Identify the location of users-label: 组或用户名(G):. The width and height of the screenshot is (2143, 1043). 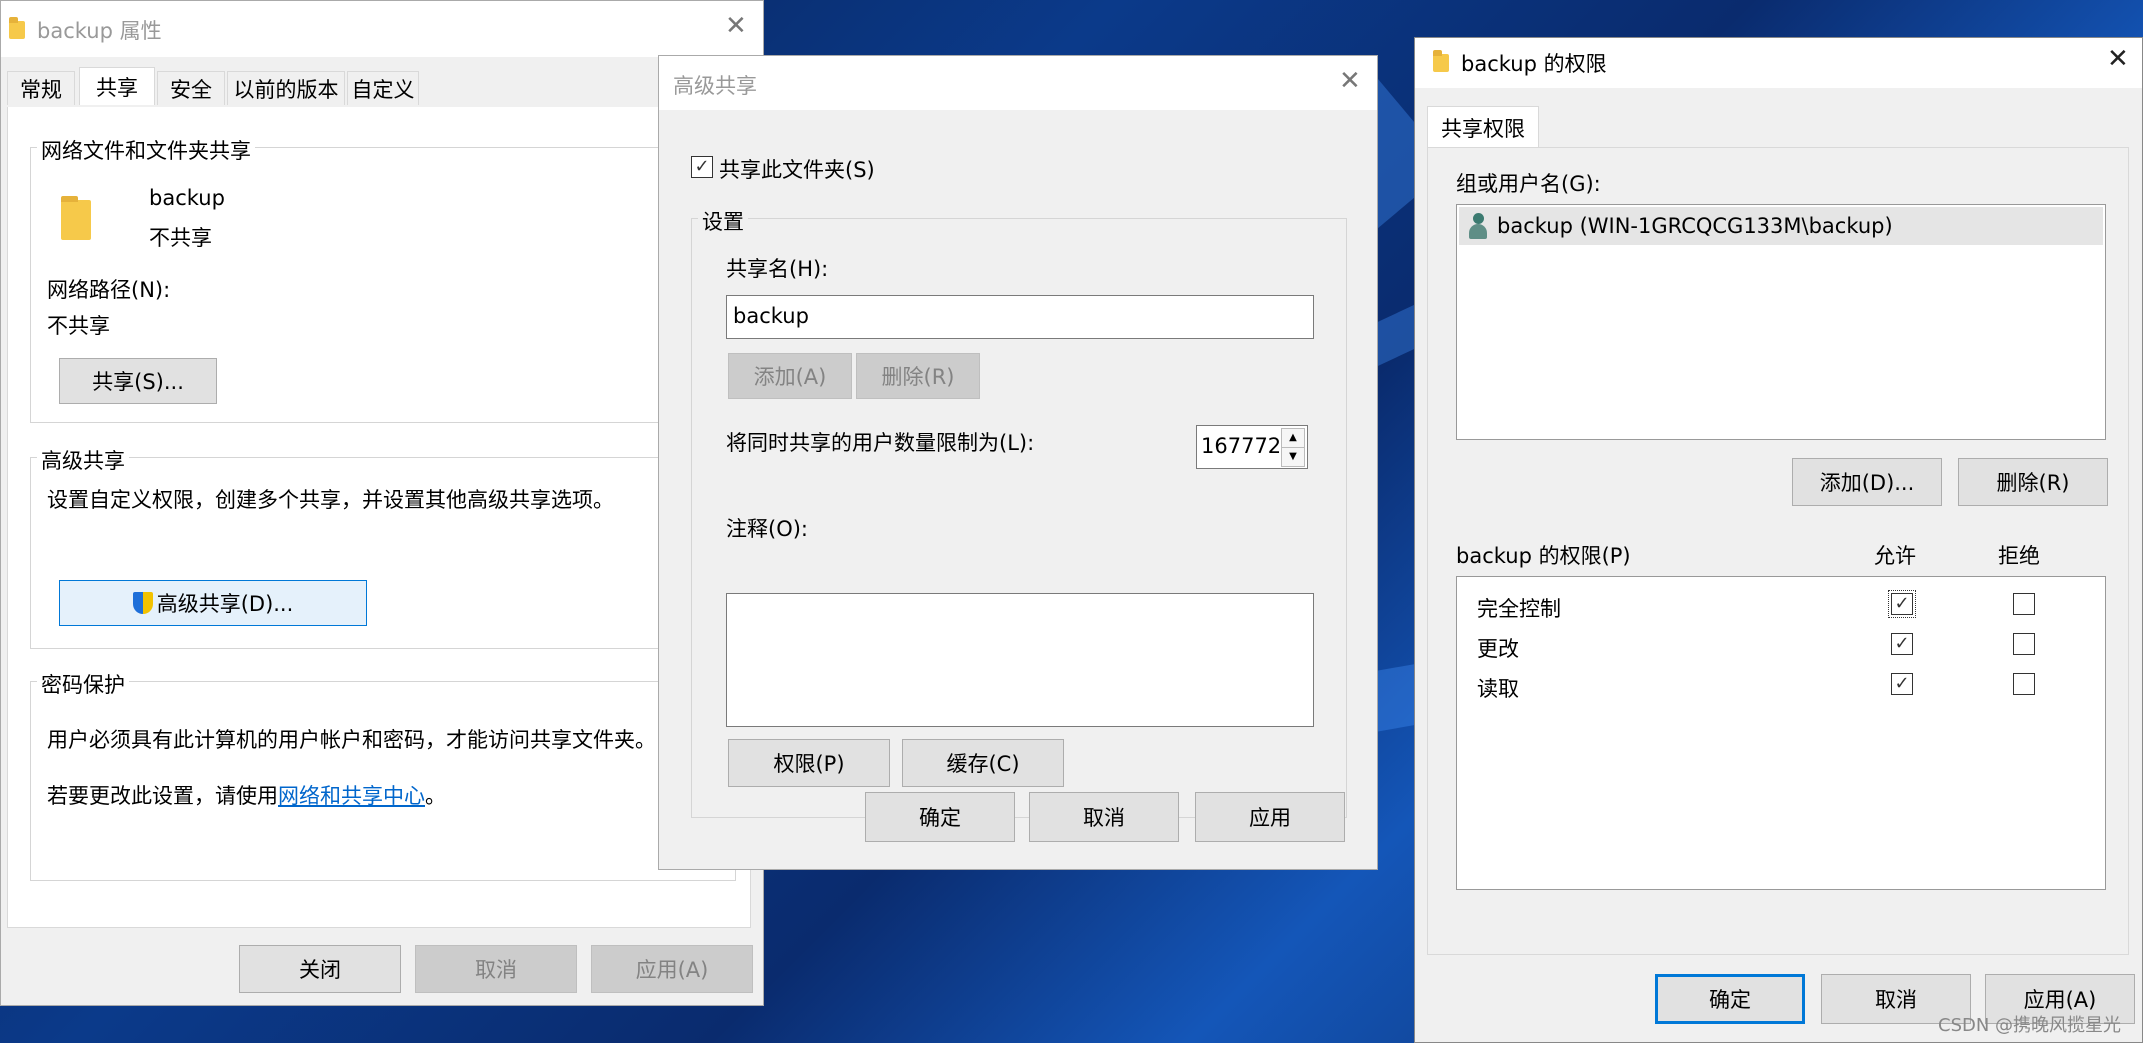
(1528, 184).